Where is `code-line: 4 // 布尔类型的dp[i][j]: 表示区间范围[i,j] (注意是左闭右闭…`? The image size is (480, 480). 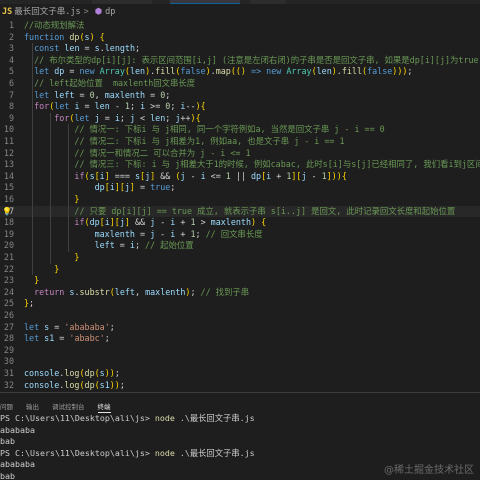
code-line: 4 // 布尔类型的dp[i][j]: 表示区间范围[i,j] (注意是左闭右闭… is located at coordinates (240, 61).